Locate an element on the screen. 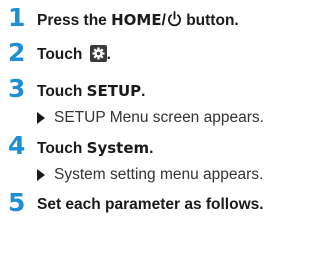  step-number: 3 is located at coordinates (17, 88).